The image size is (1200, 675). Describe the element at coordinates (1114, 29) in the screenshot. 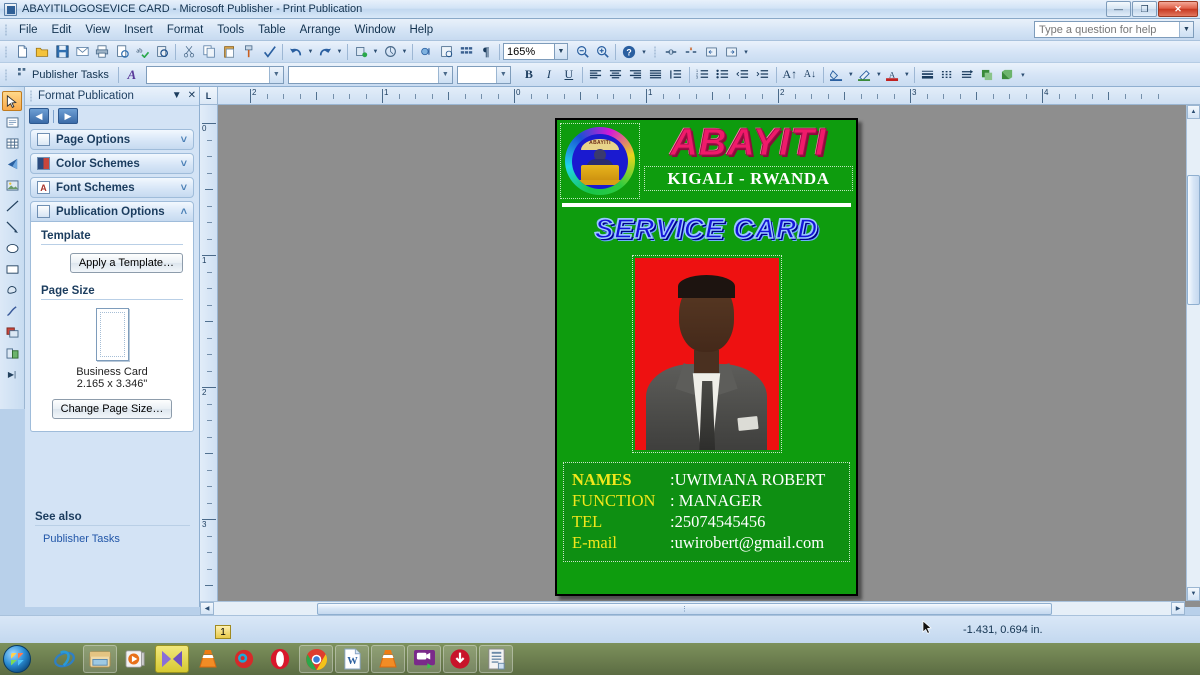

I see `help-search-box: Type a question for help ▼` at that location.